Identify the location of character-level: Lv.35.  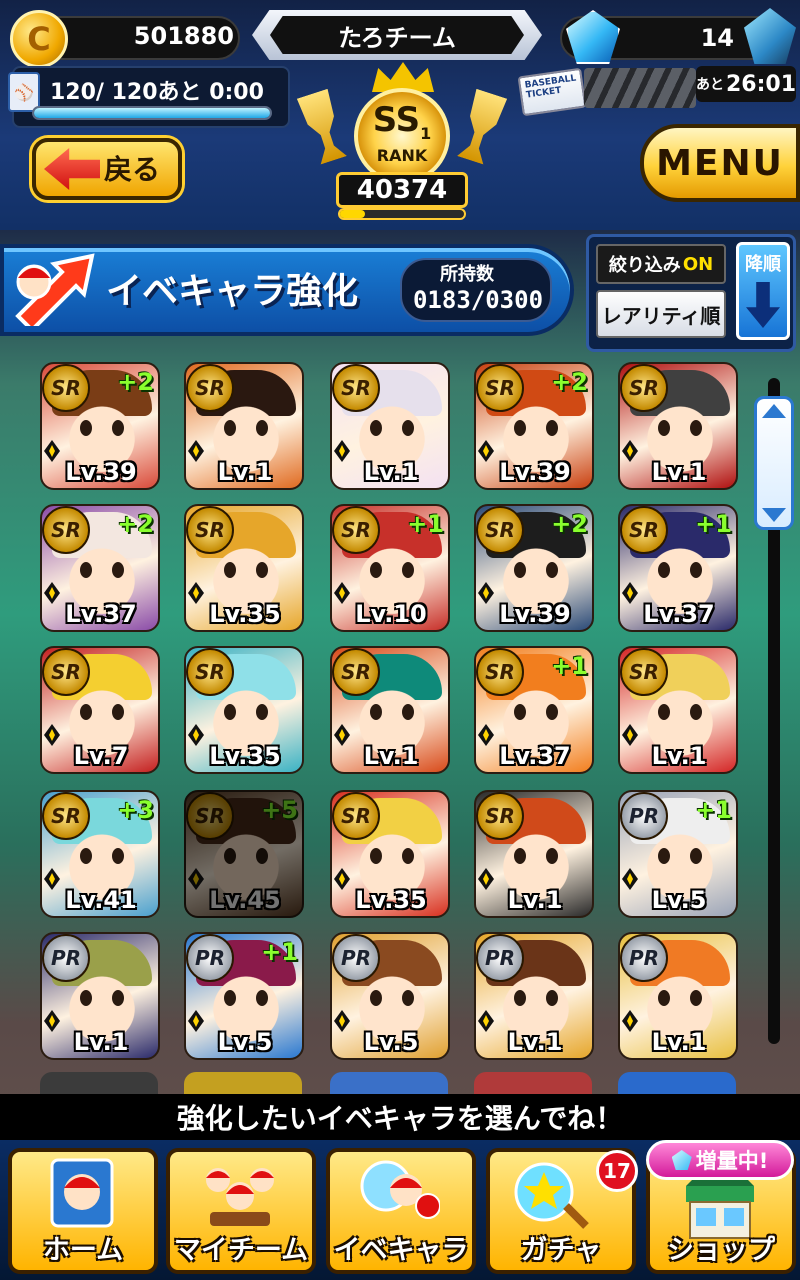
(391, 900).